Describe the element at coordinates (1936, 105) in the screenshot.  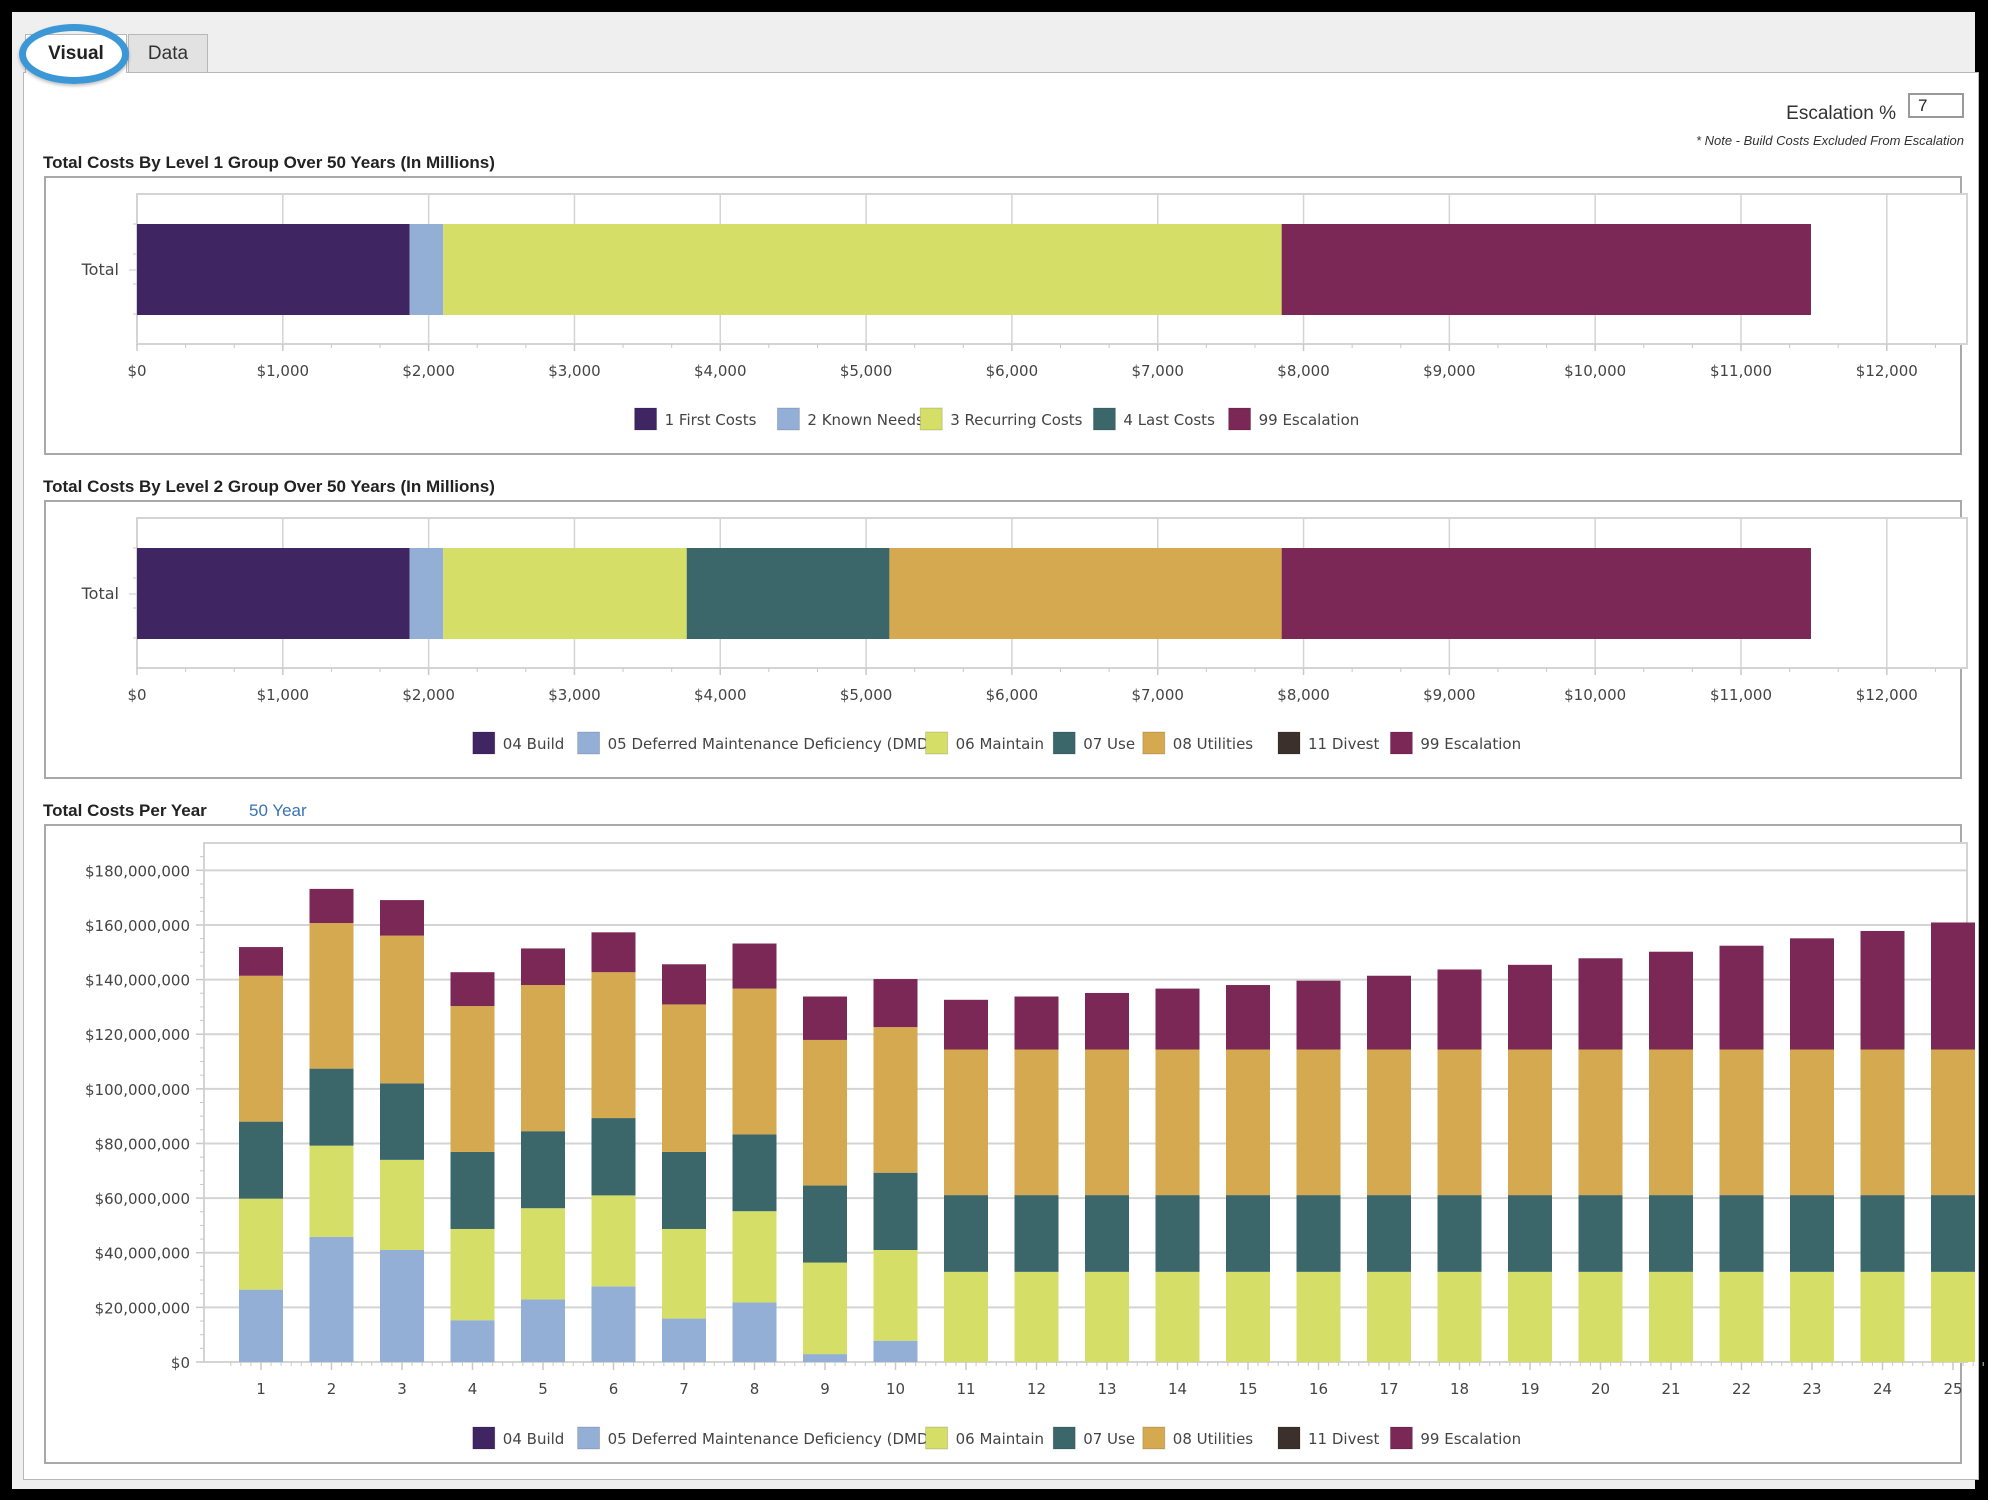
I see `escalation-input` at that location.